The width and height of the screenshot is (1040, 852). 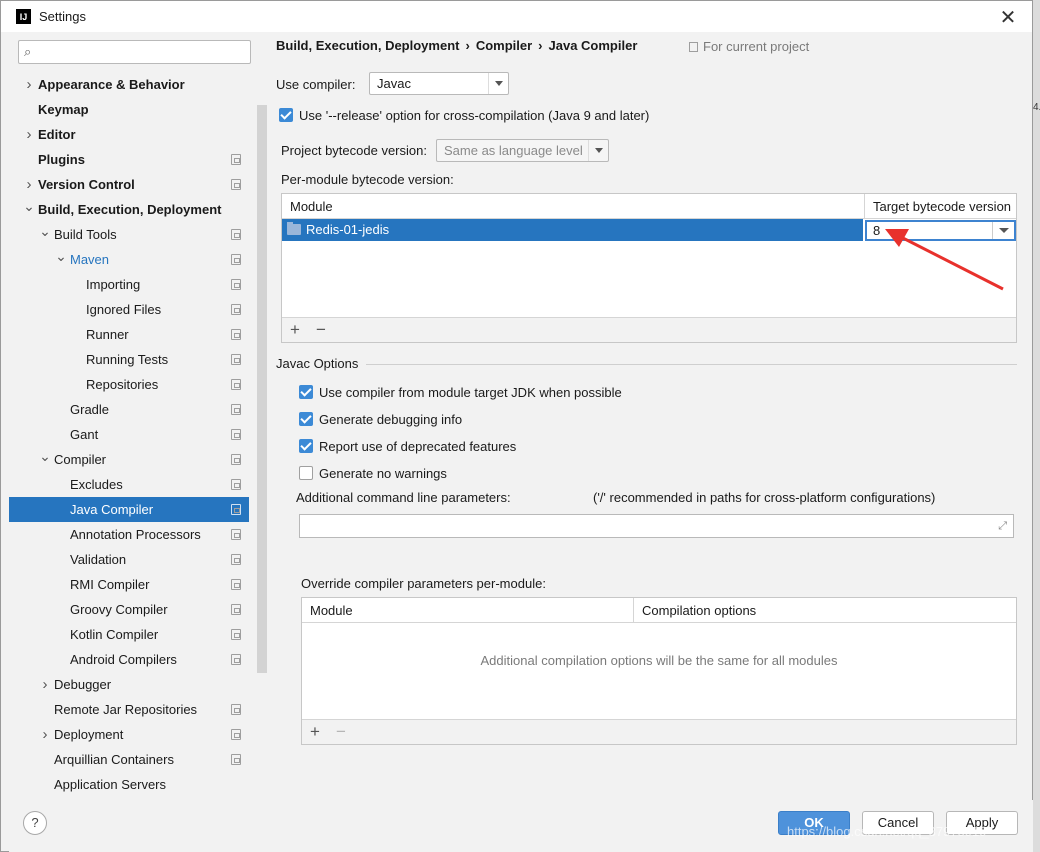 What do you see at coordinates (90, 409) in the screenshot?
I see `sidebar-item-label: Gradle` at bounding box center [90, 409].